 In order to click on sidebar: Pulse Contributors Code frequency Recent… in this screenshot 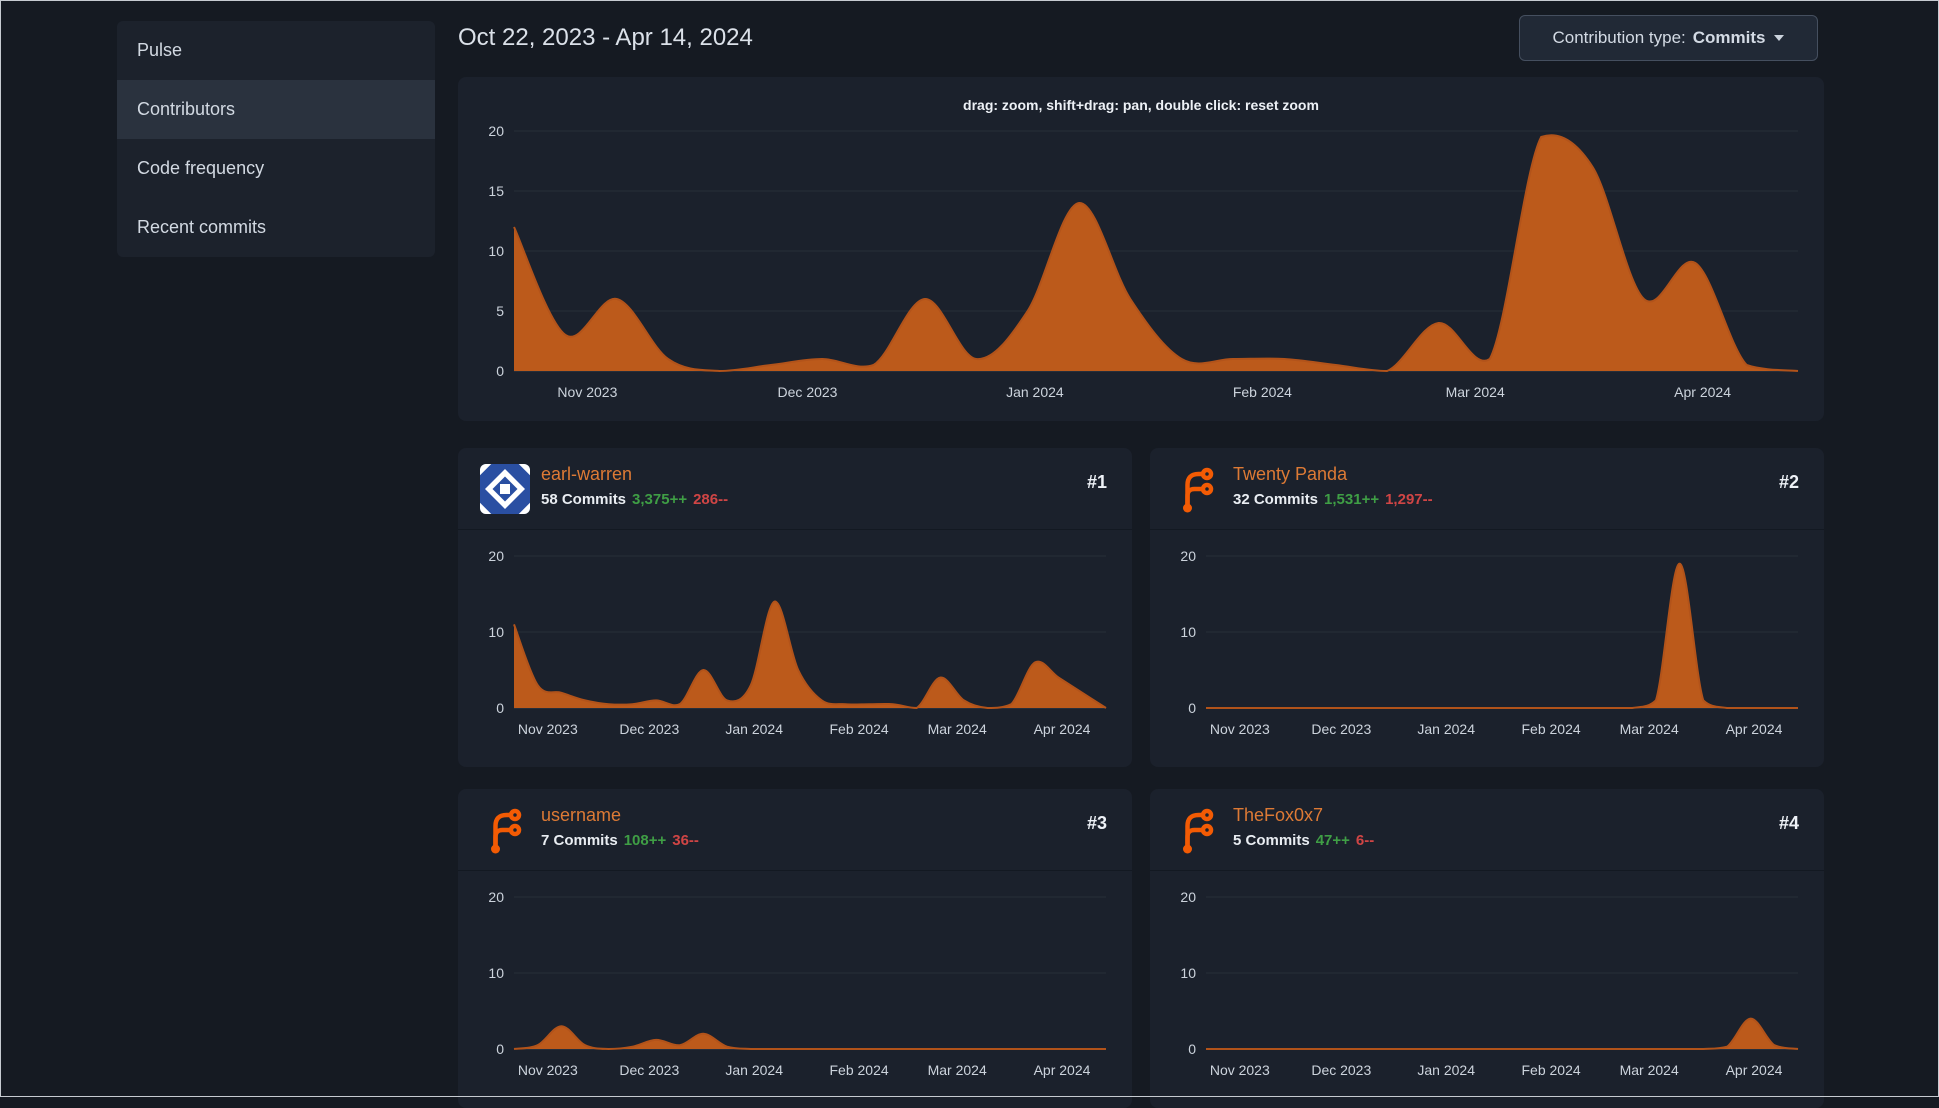, I will do `click(276, 139)`.